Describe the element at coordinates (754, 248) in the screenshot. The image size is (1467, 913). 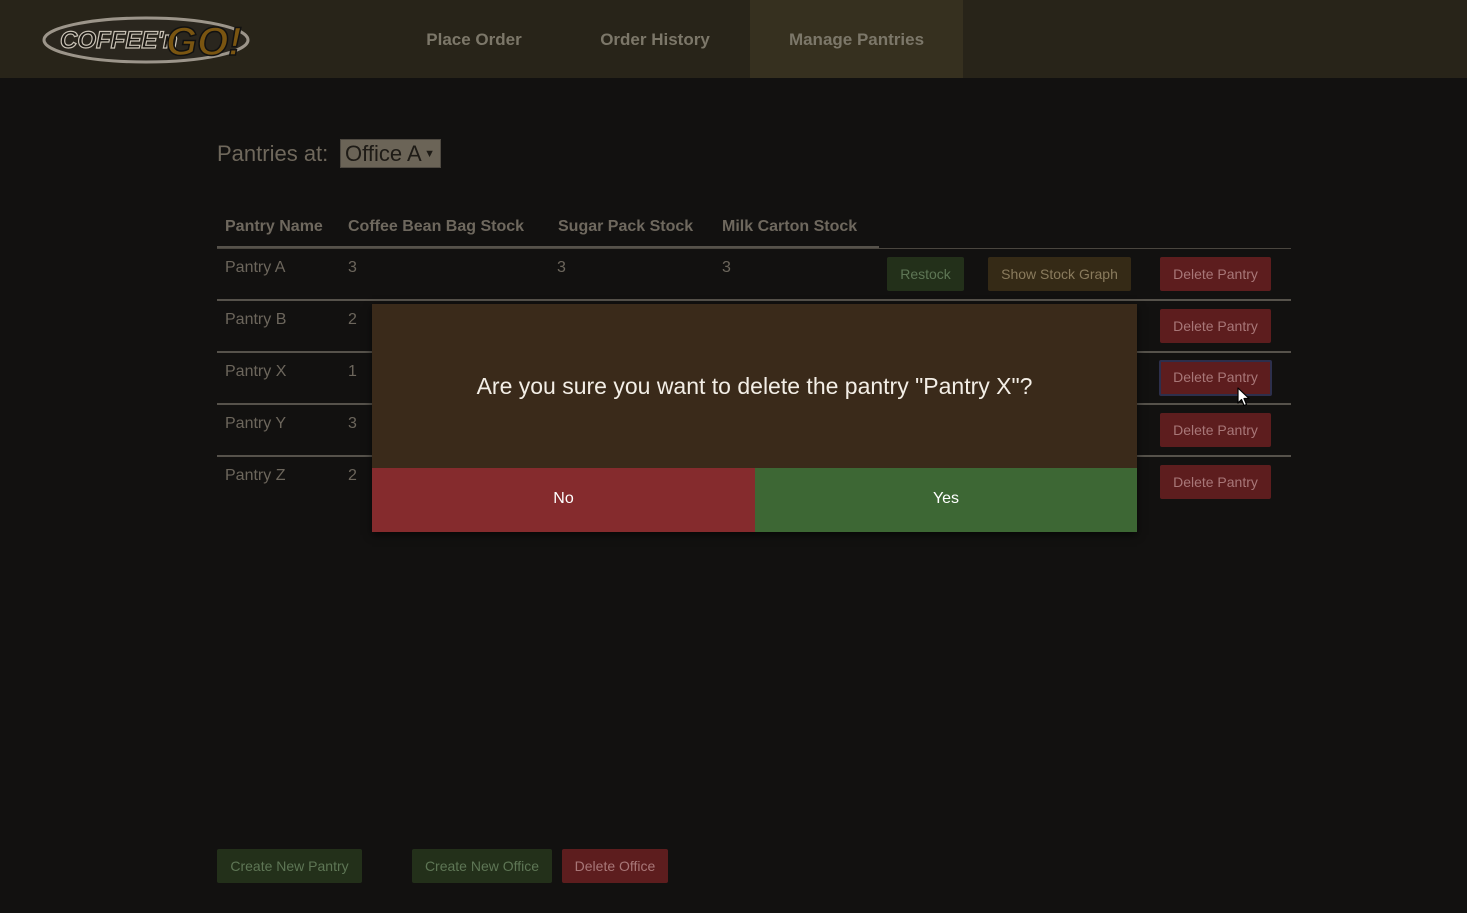
I see `table-divider` at that location.